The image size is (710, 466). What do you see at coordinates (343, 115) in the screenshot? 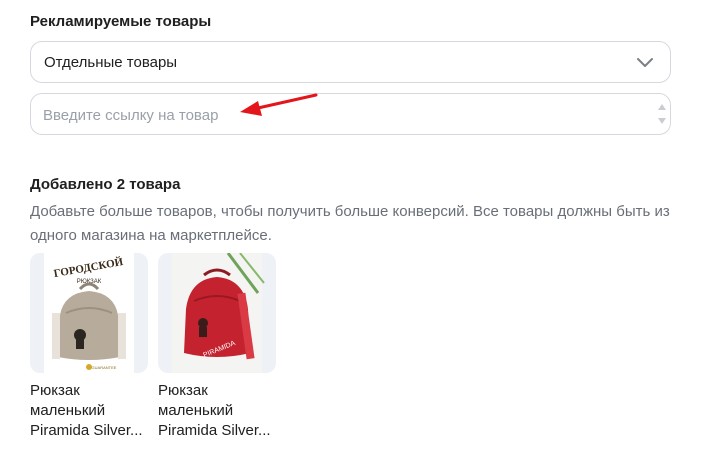
I see `product-link-input` at bounding box center [343, 115].